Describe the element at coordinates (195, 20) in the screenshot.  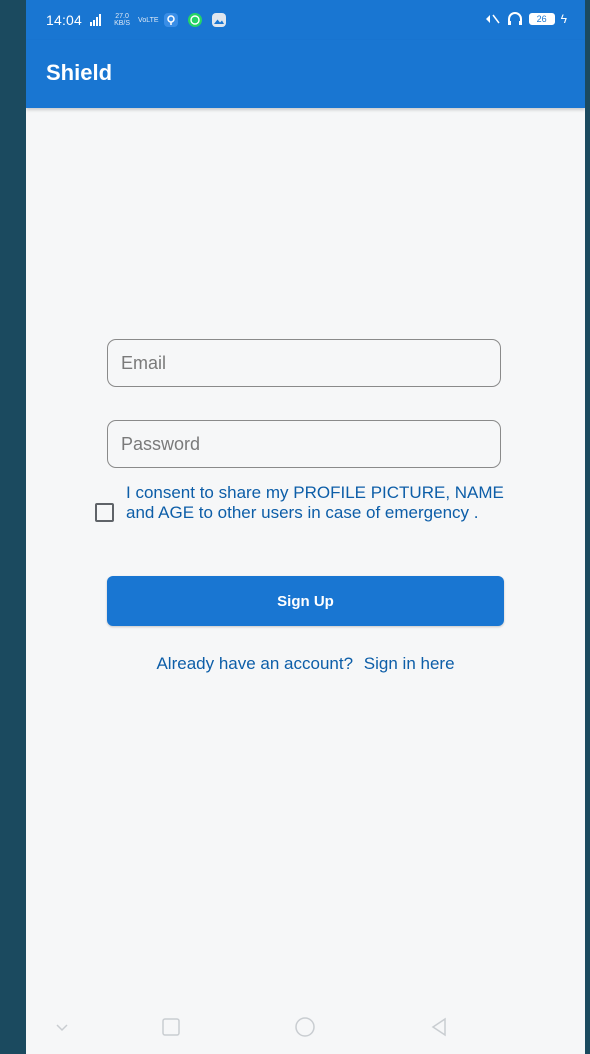
I see `whatsapp-icon` at that location.